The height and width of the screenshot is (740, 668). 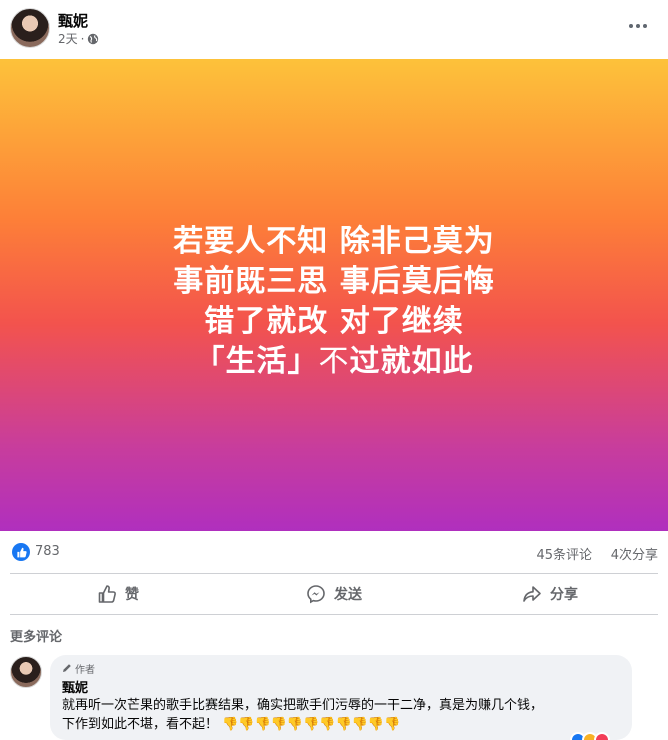 I want to click on like-button: 赞, so click(x=118, y=594).